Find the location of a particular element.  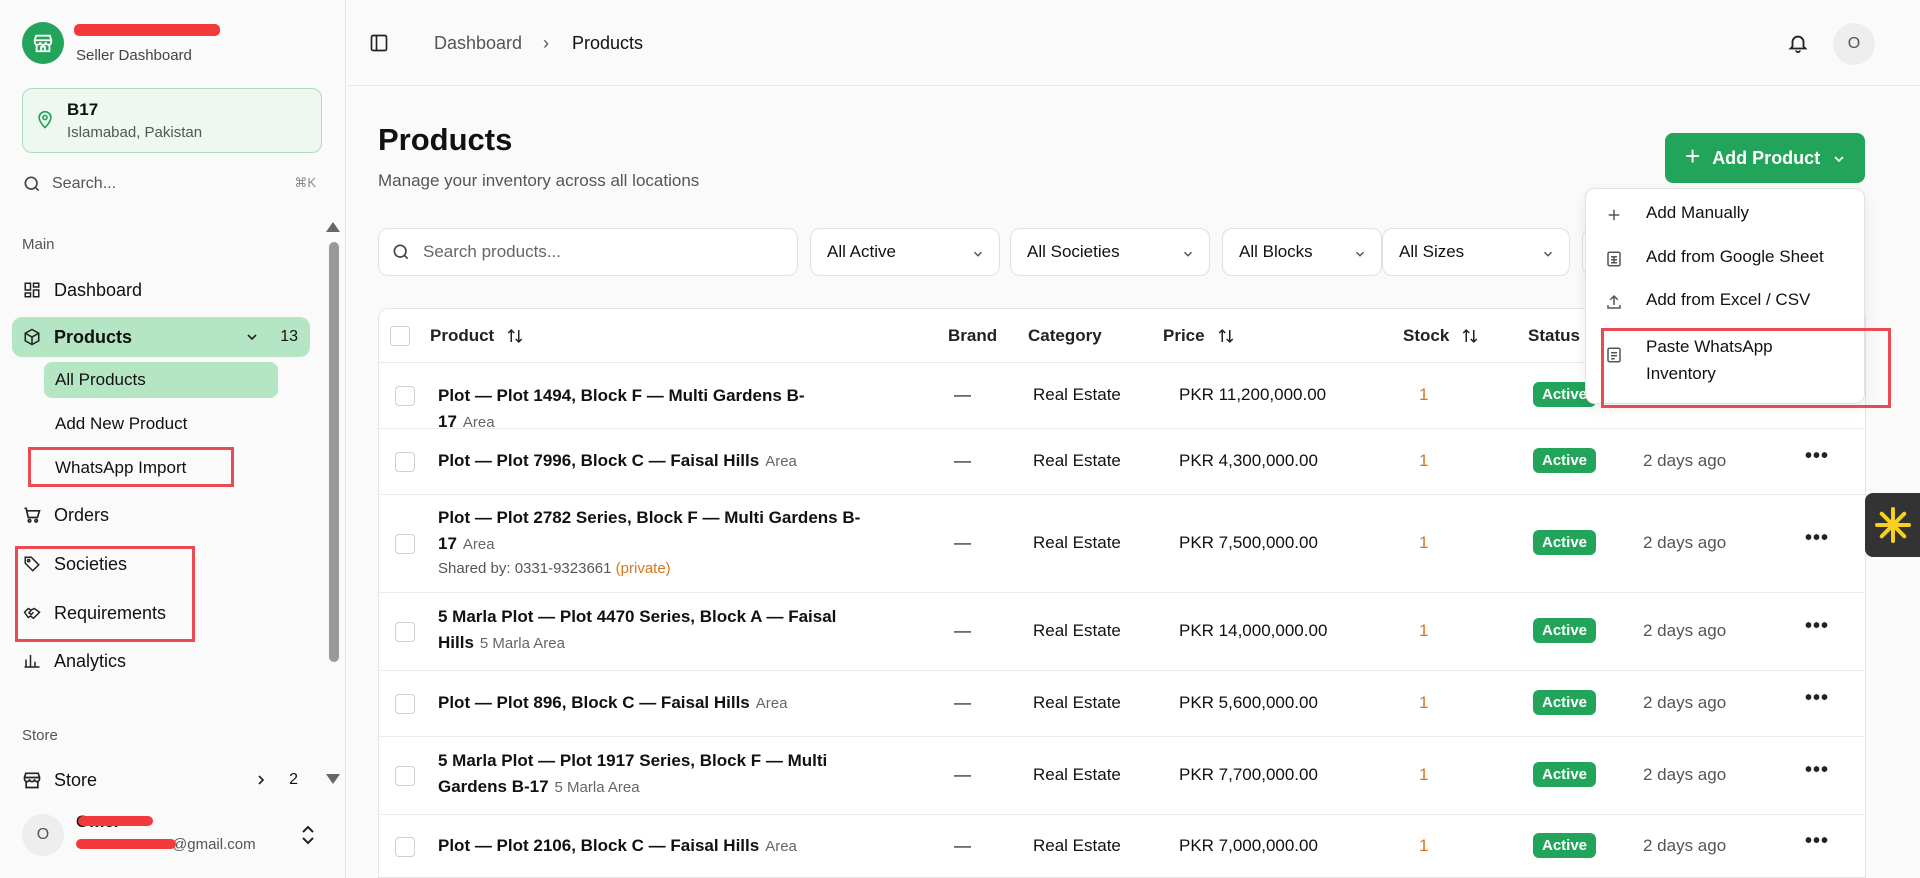

redaction-mark is located at coordinates (115, 821).